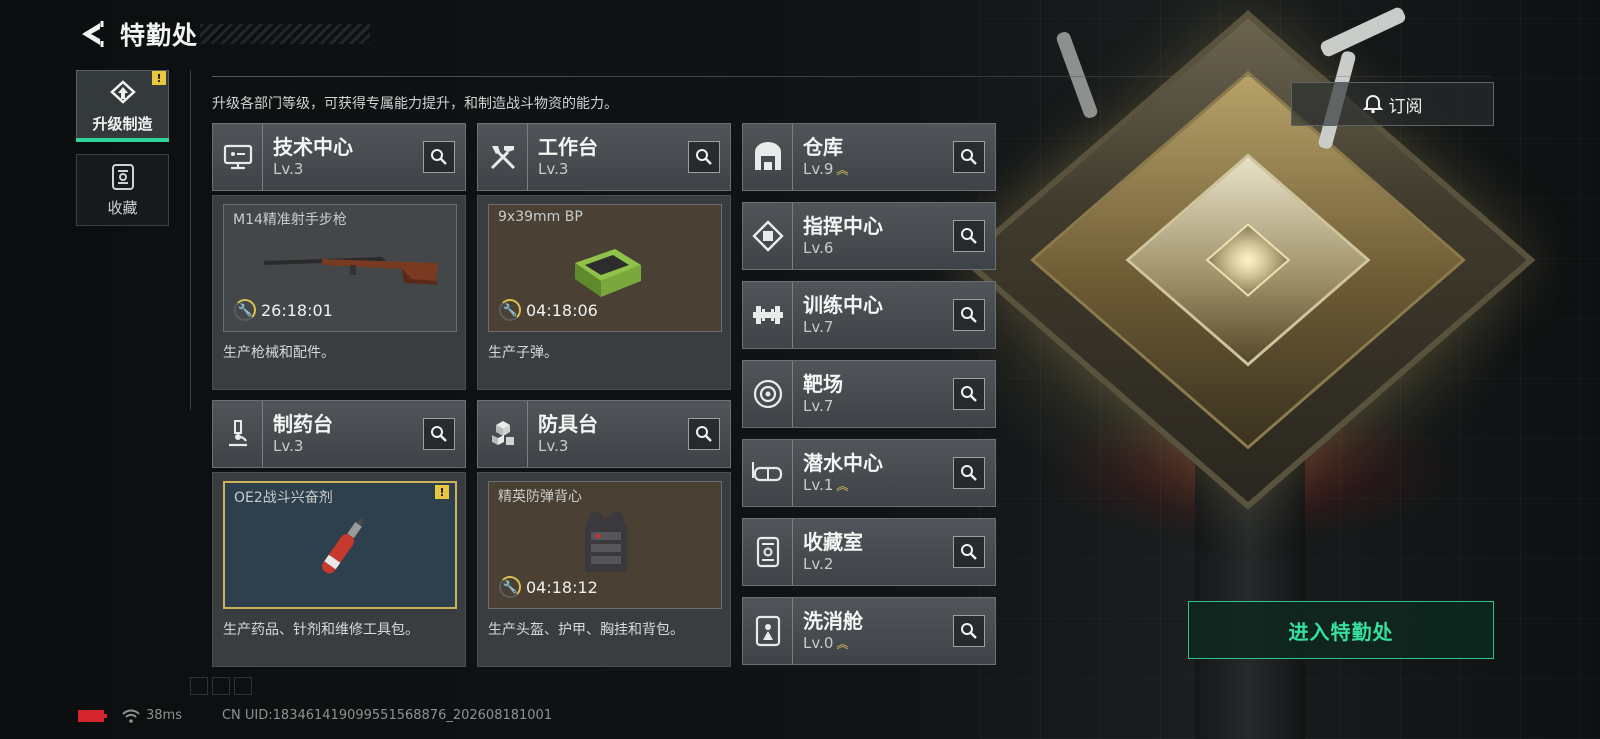  Describe the element at coordinates (843, 462) in the screenshot. I see `dept-name: 潜水中心` at that location.